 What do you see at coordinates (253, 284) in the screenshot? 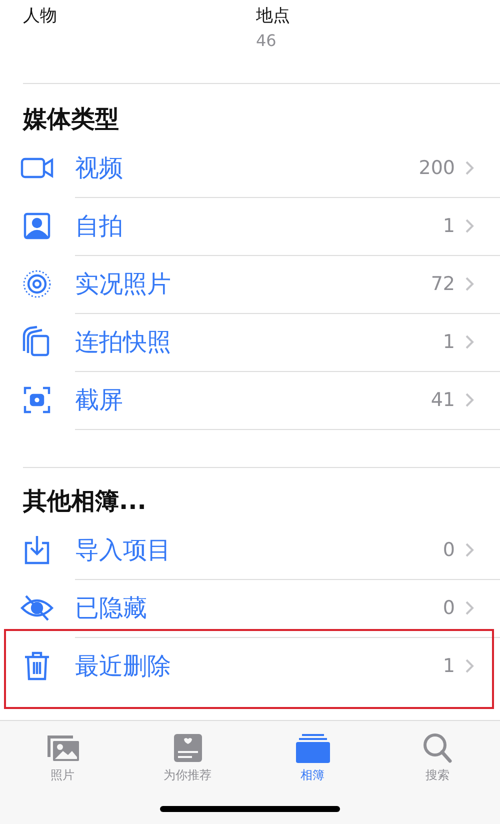
I see `album-row-label: 实况照片` at bounding box center [253, 284].